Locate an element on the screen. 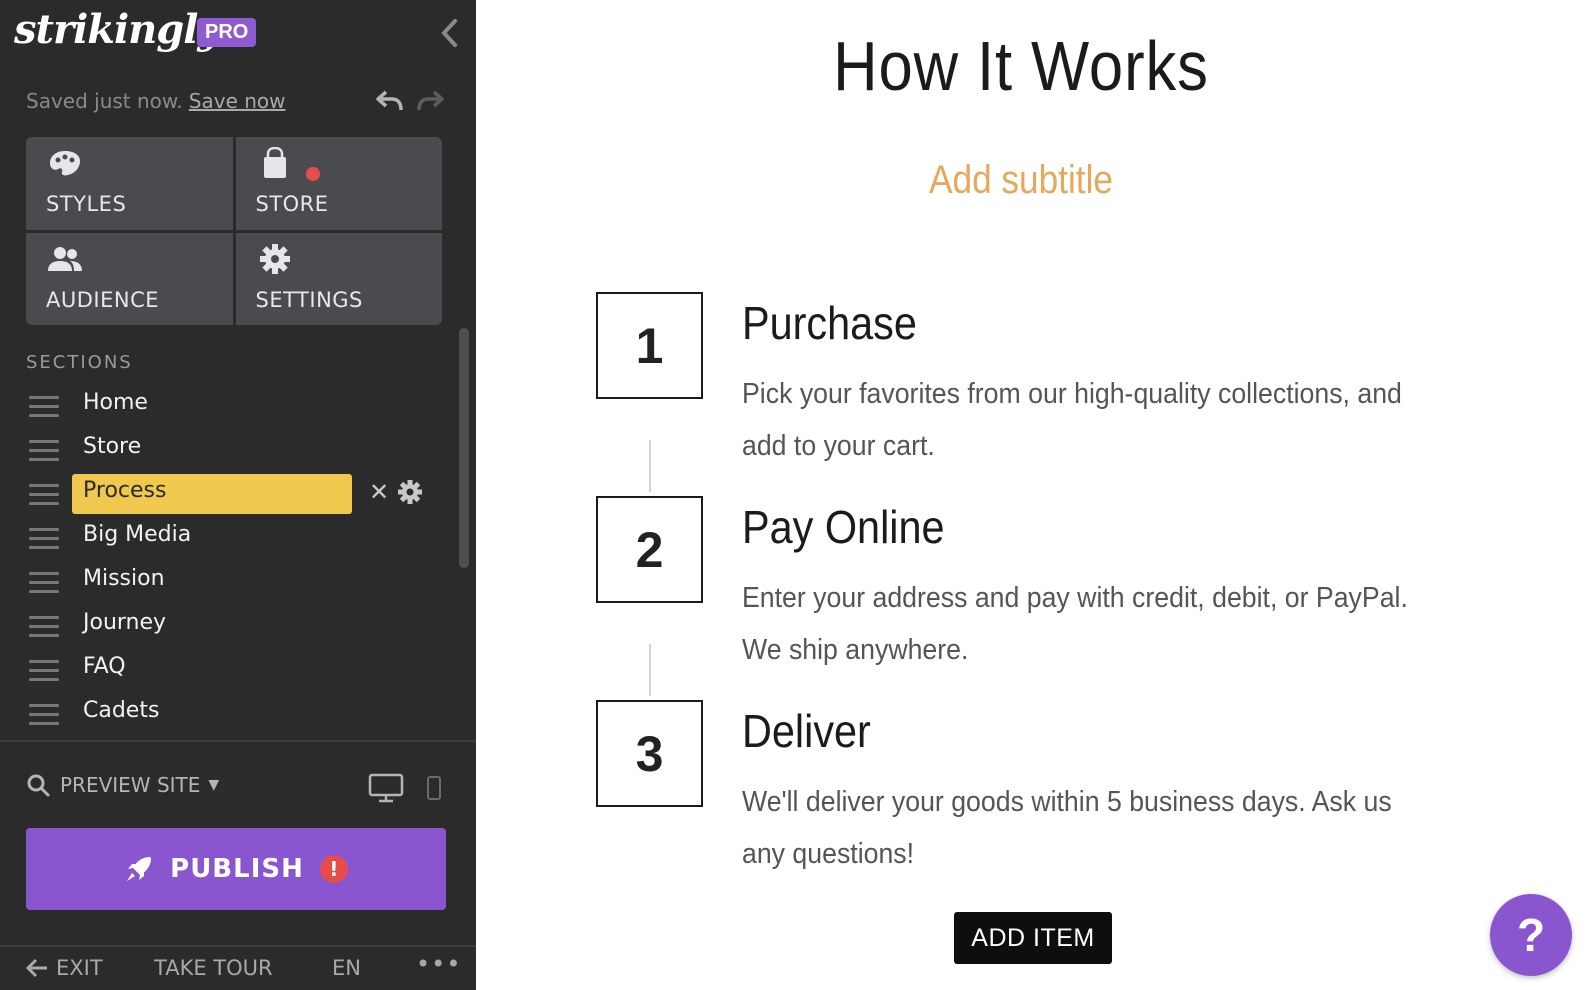 The height and width of the screenshot is (990, 1586). section-item-home: Home is located at coordinates (236, 406).